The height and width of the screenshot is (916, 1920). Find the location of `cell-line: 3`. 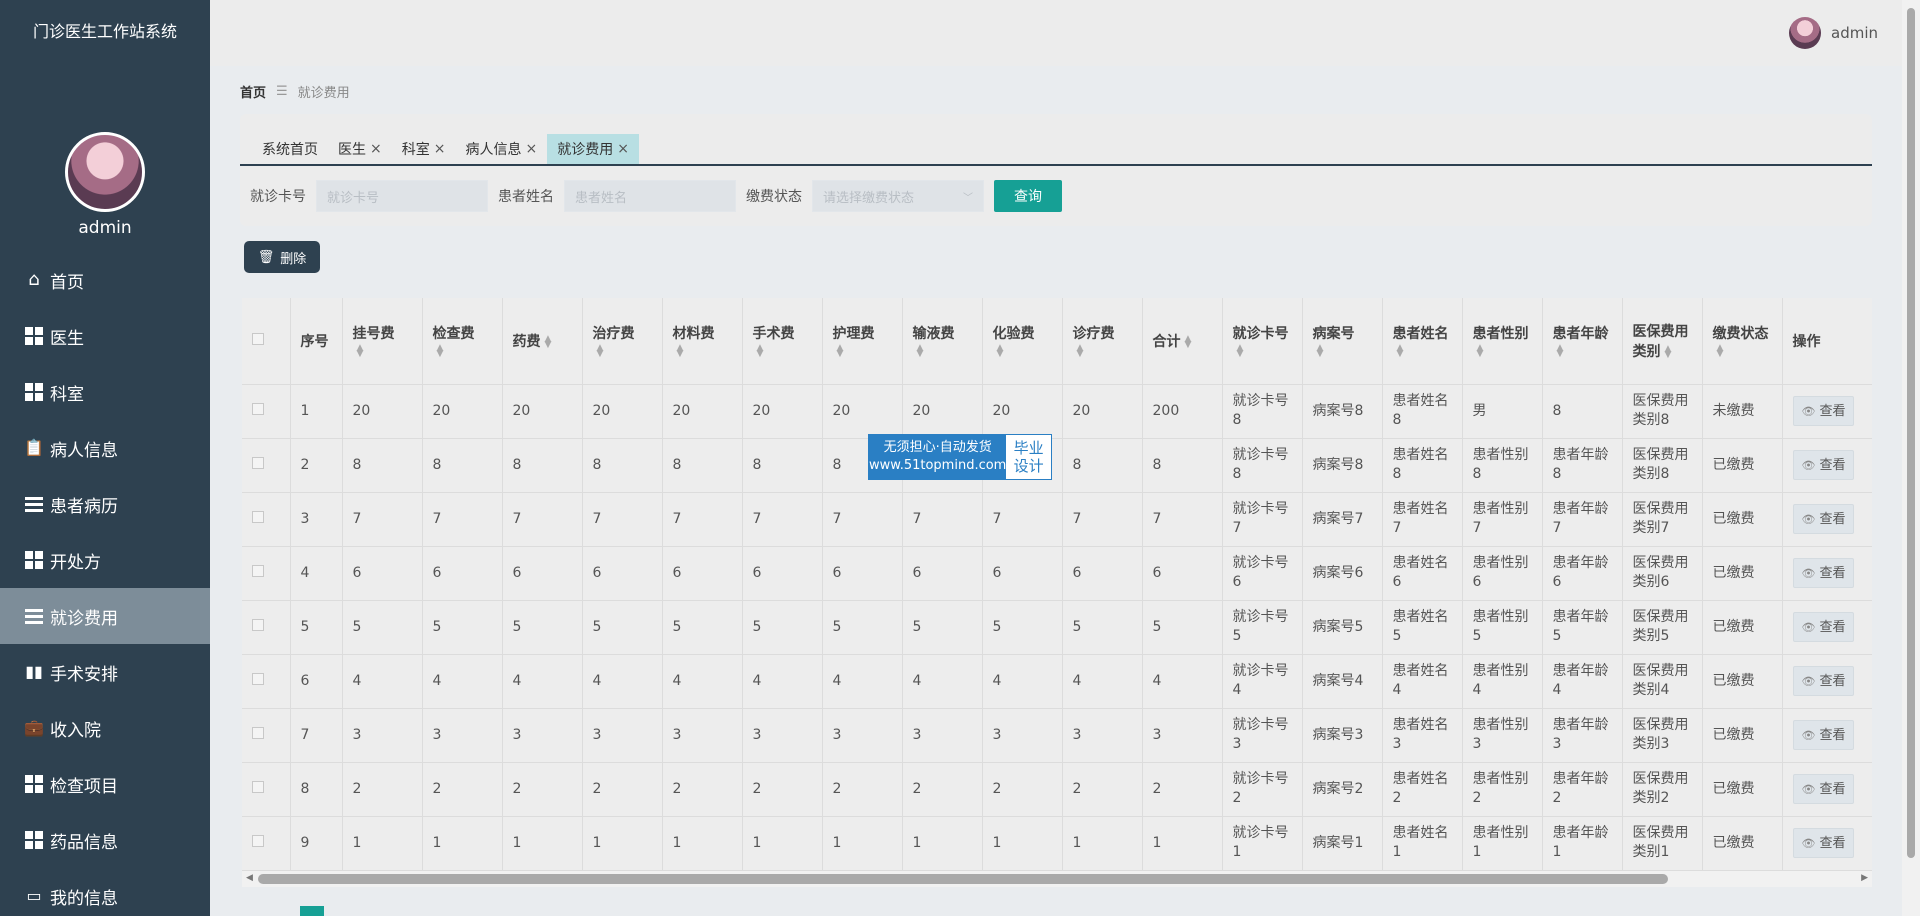

cell-line: 3 is located at coordinates (1237, 744).